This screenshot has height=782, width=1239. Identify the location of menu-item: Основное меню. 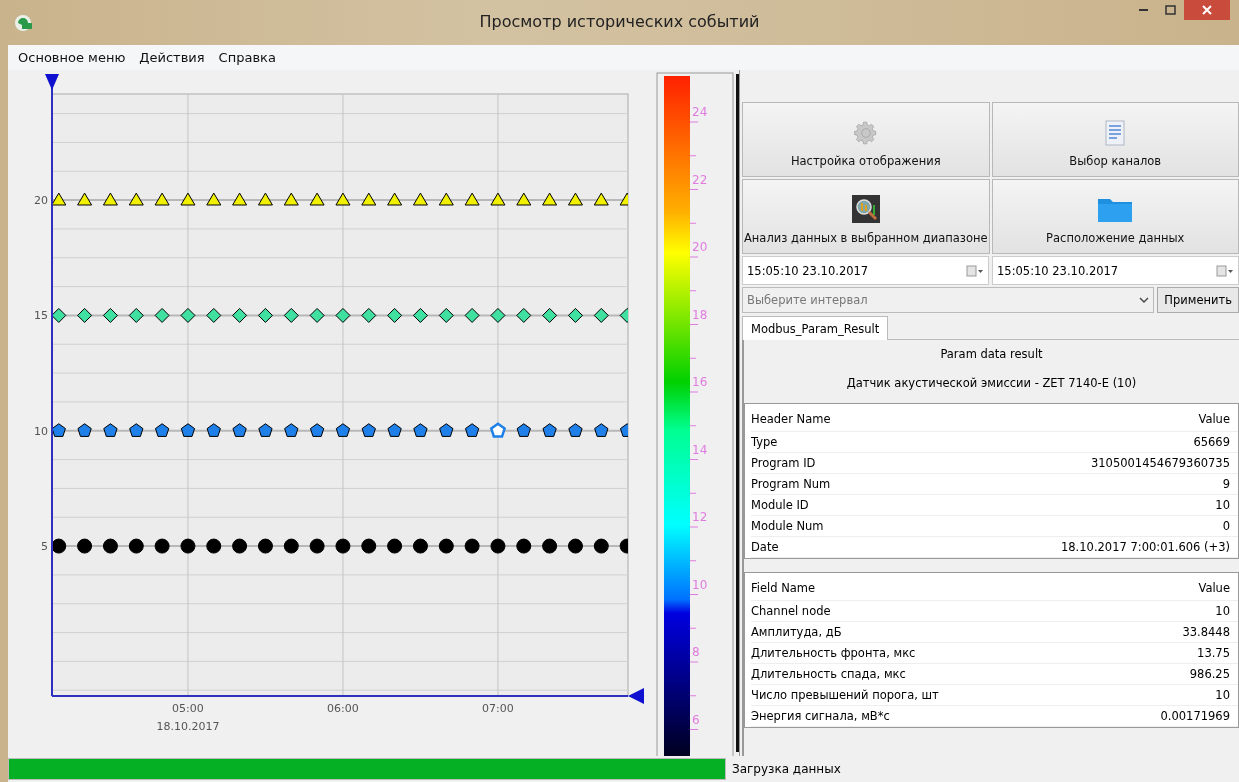
(72, 57).